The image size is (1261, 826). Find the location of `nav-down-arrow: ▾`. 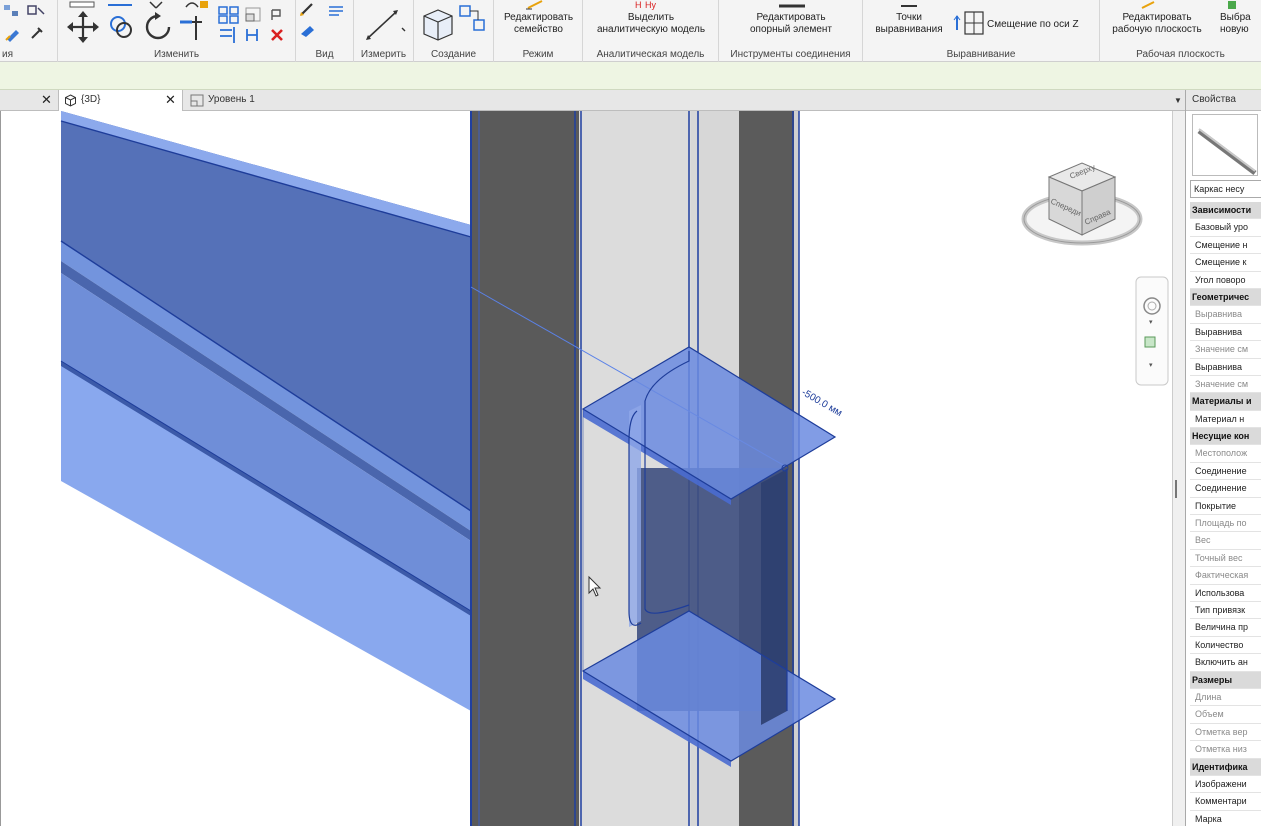

nav-down-arrow: ▾ is located at coordinates (1151, 322).